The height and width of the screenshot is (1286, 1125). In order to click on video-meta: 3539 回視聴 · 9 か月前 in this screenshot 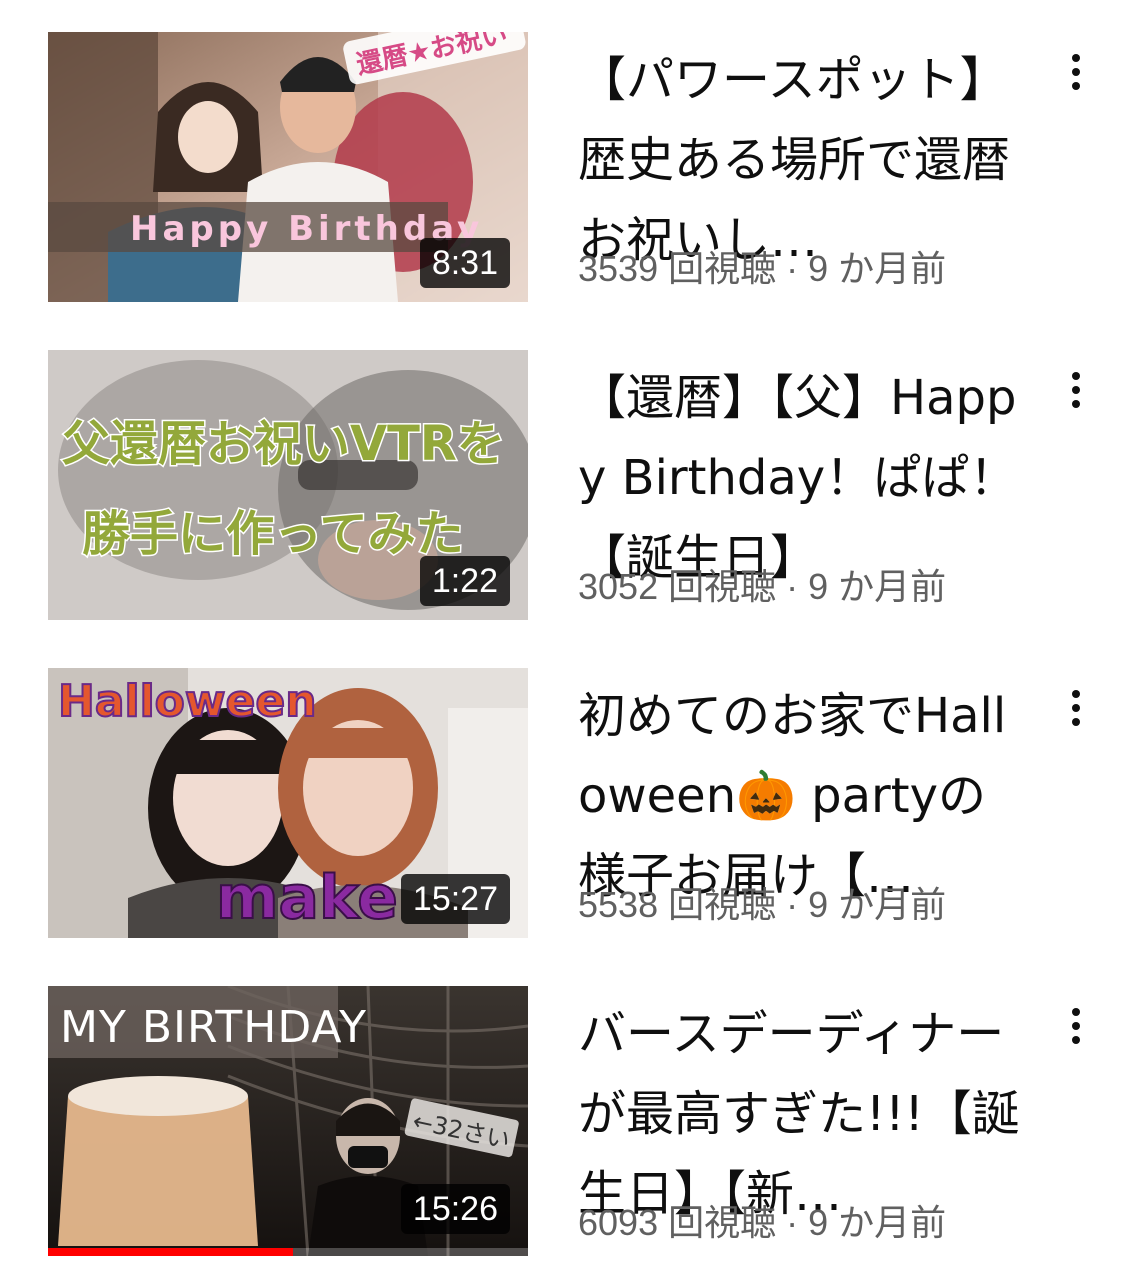, I will do `click(762, 269)`.